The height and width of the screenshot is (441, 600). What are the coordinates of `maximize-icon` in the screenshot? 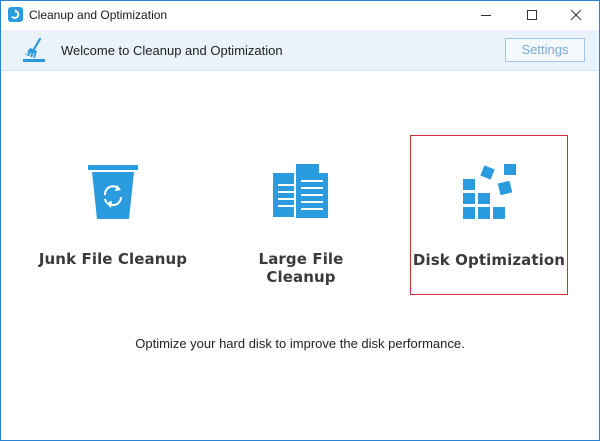 It's located at (532, 15).